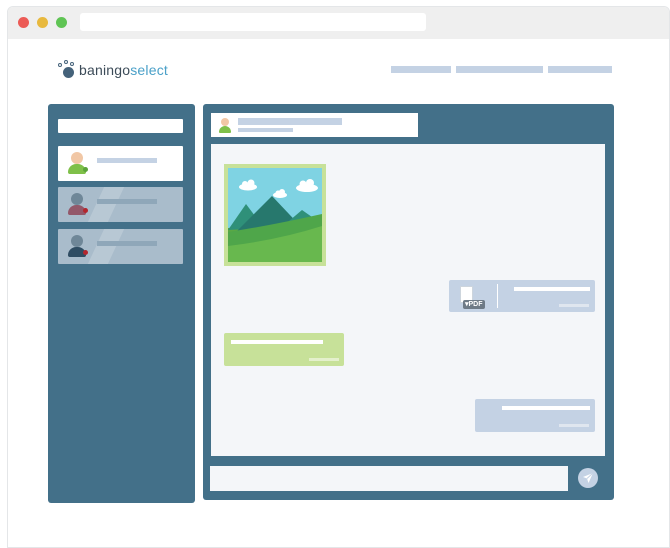 This screenshot has height=548, width=670. Describe the element at coordinates (85, 169) in the screenshot. I see `online-status-dot` at that location.